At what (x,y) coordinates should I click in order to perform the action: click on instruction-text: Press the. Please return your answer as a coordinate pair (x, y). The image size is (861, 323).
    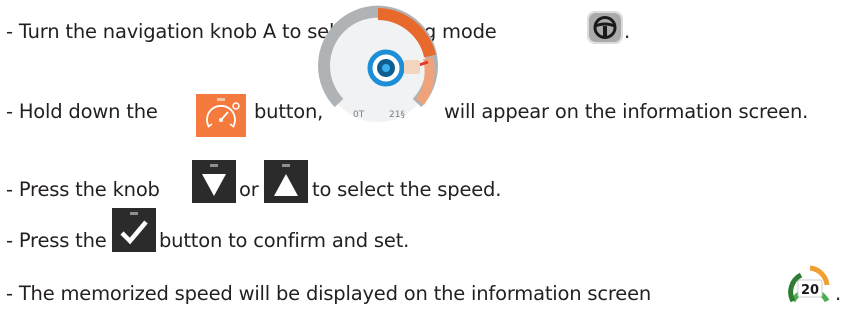
    Looking at the image, I should click on (62, 240).